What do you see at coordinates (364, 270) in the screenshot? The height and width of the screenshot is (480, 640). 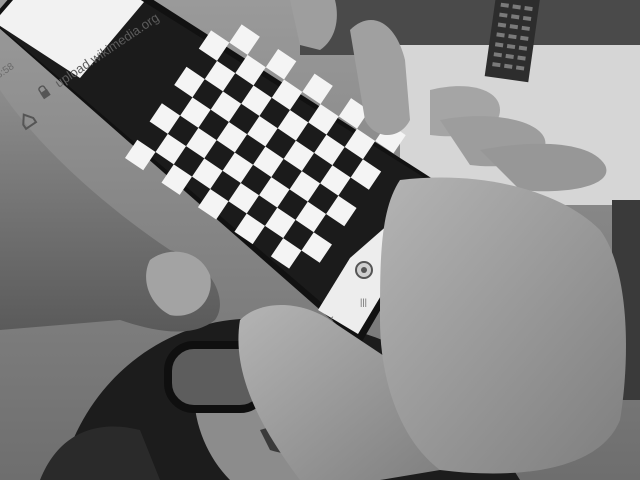 I see `google-lens-icon` at bounding box center [364, 270].